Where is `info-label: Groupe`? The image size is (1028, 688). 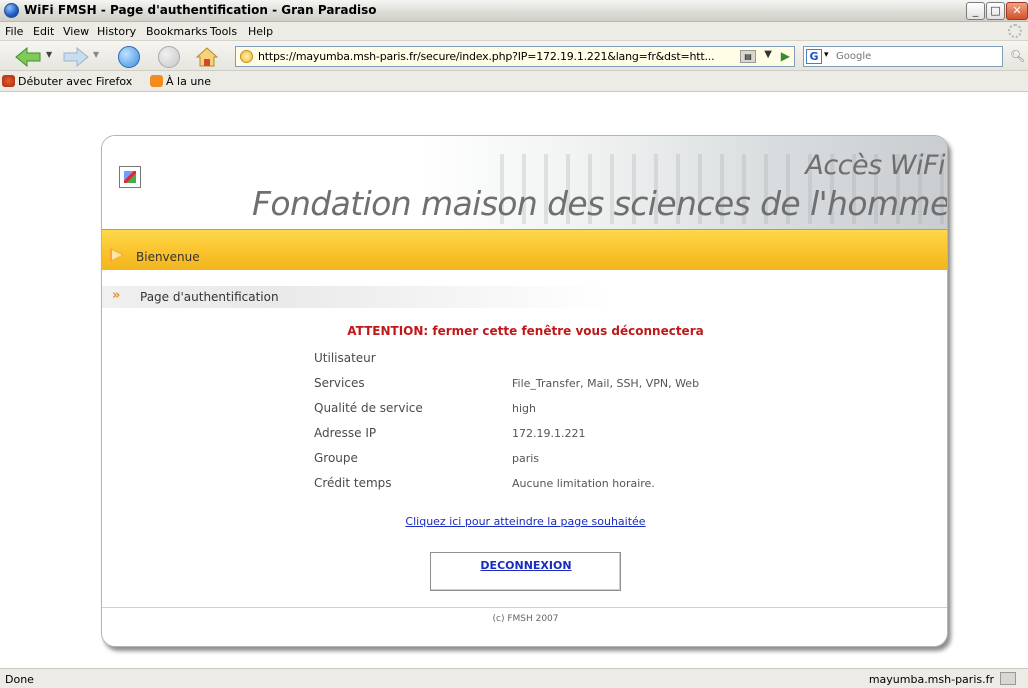 info-label: Groupe is located at coordinates (336, 458).